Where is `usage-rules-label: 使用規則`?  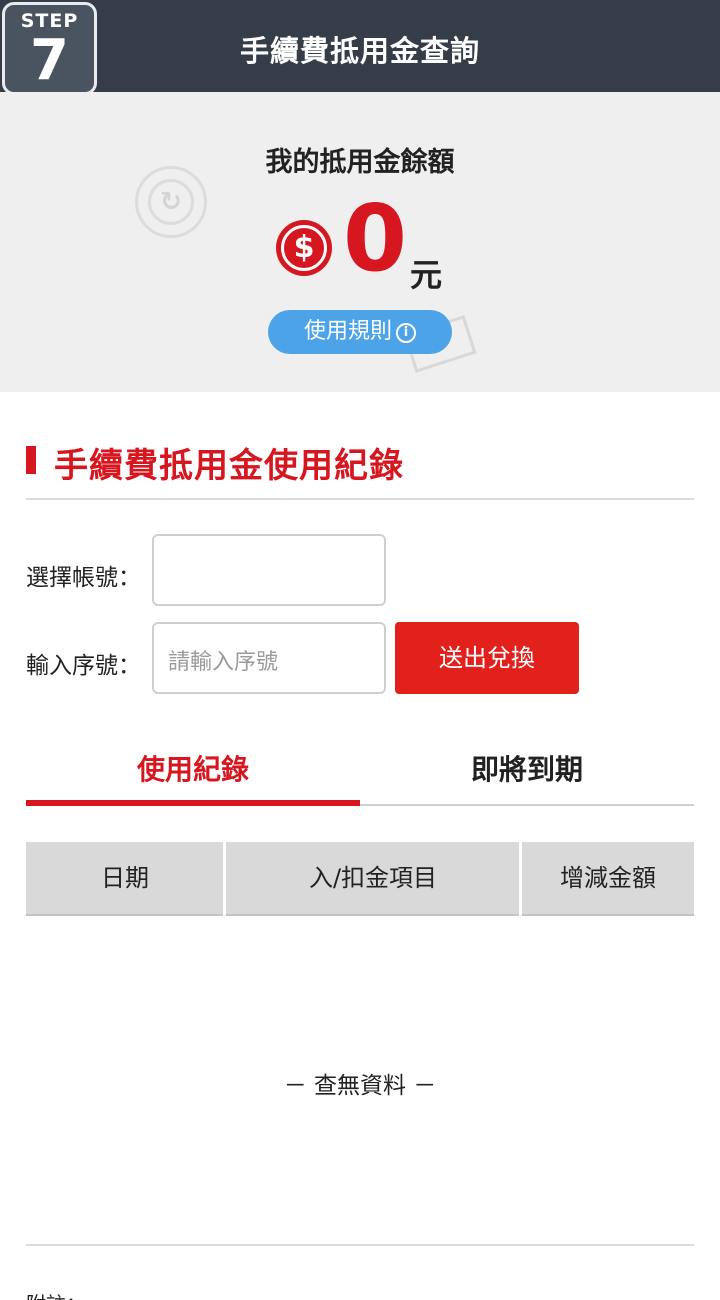
usage-rules-label: 使用規則 is located at coordinates (347, 331).